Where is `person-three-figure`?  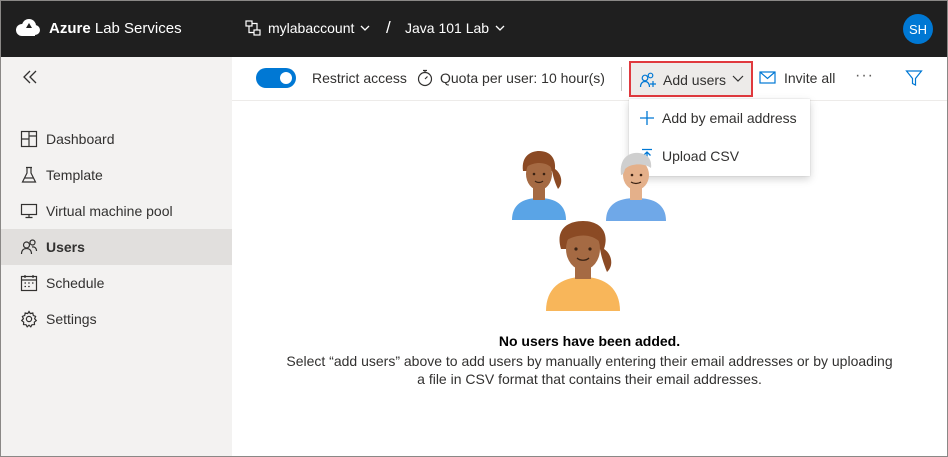 person-three-figure is located at coordinates (583, 266).